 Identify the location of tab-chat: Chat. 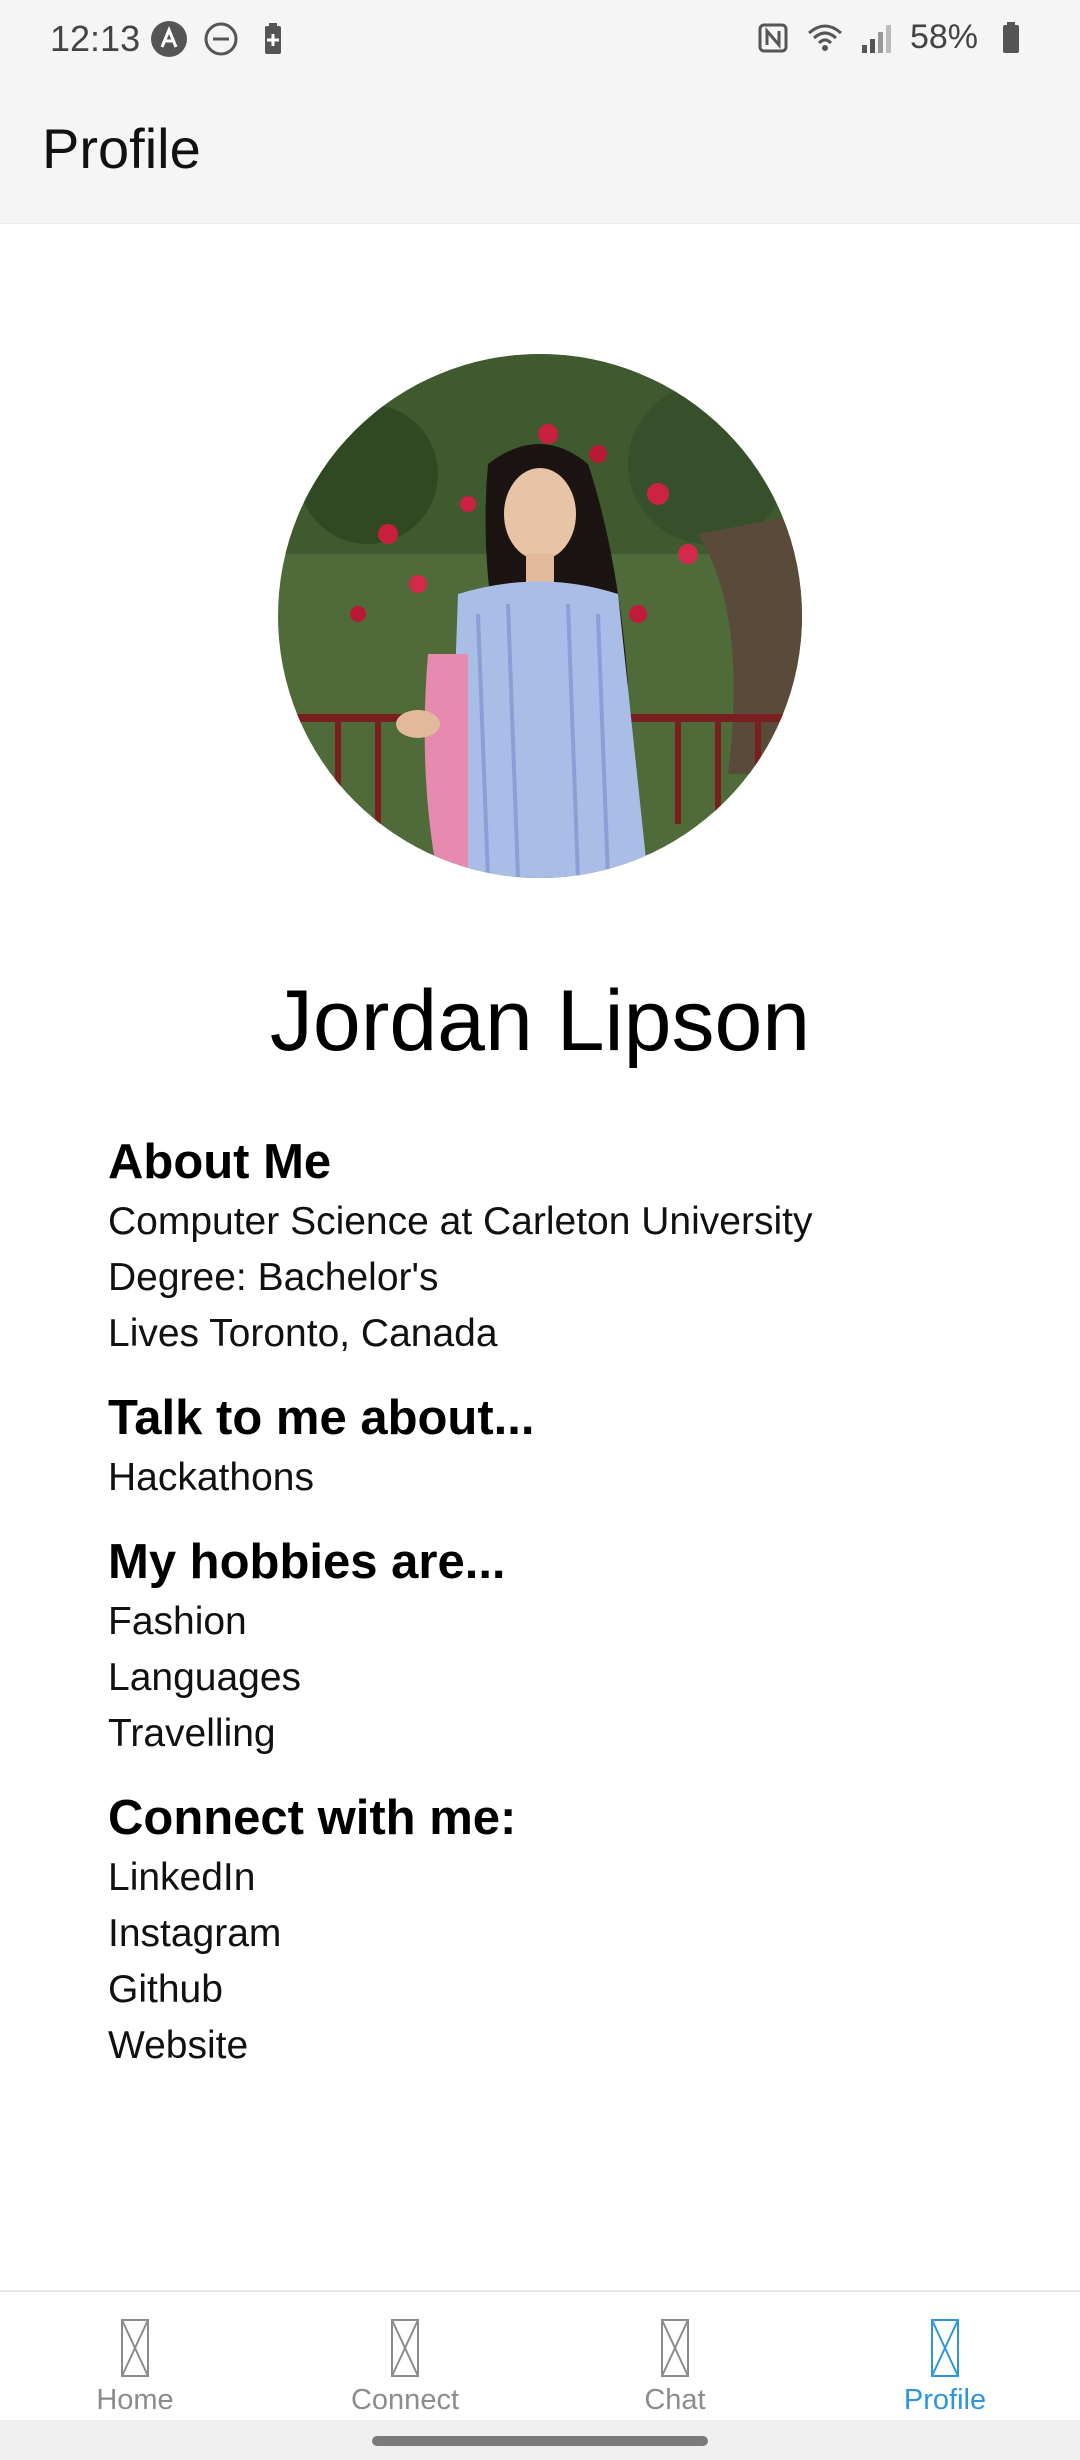
(675, 2356).